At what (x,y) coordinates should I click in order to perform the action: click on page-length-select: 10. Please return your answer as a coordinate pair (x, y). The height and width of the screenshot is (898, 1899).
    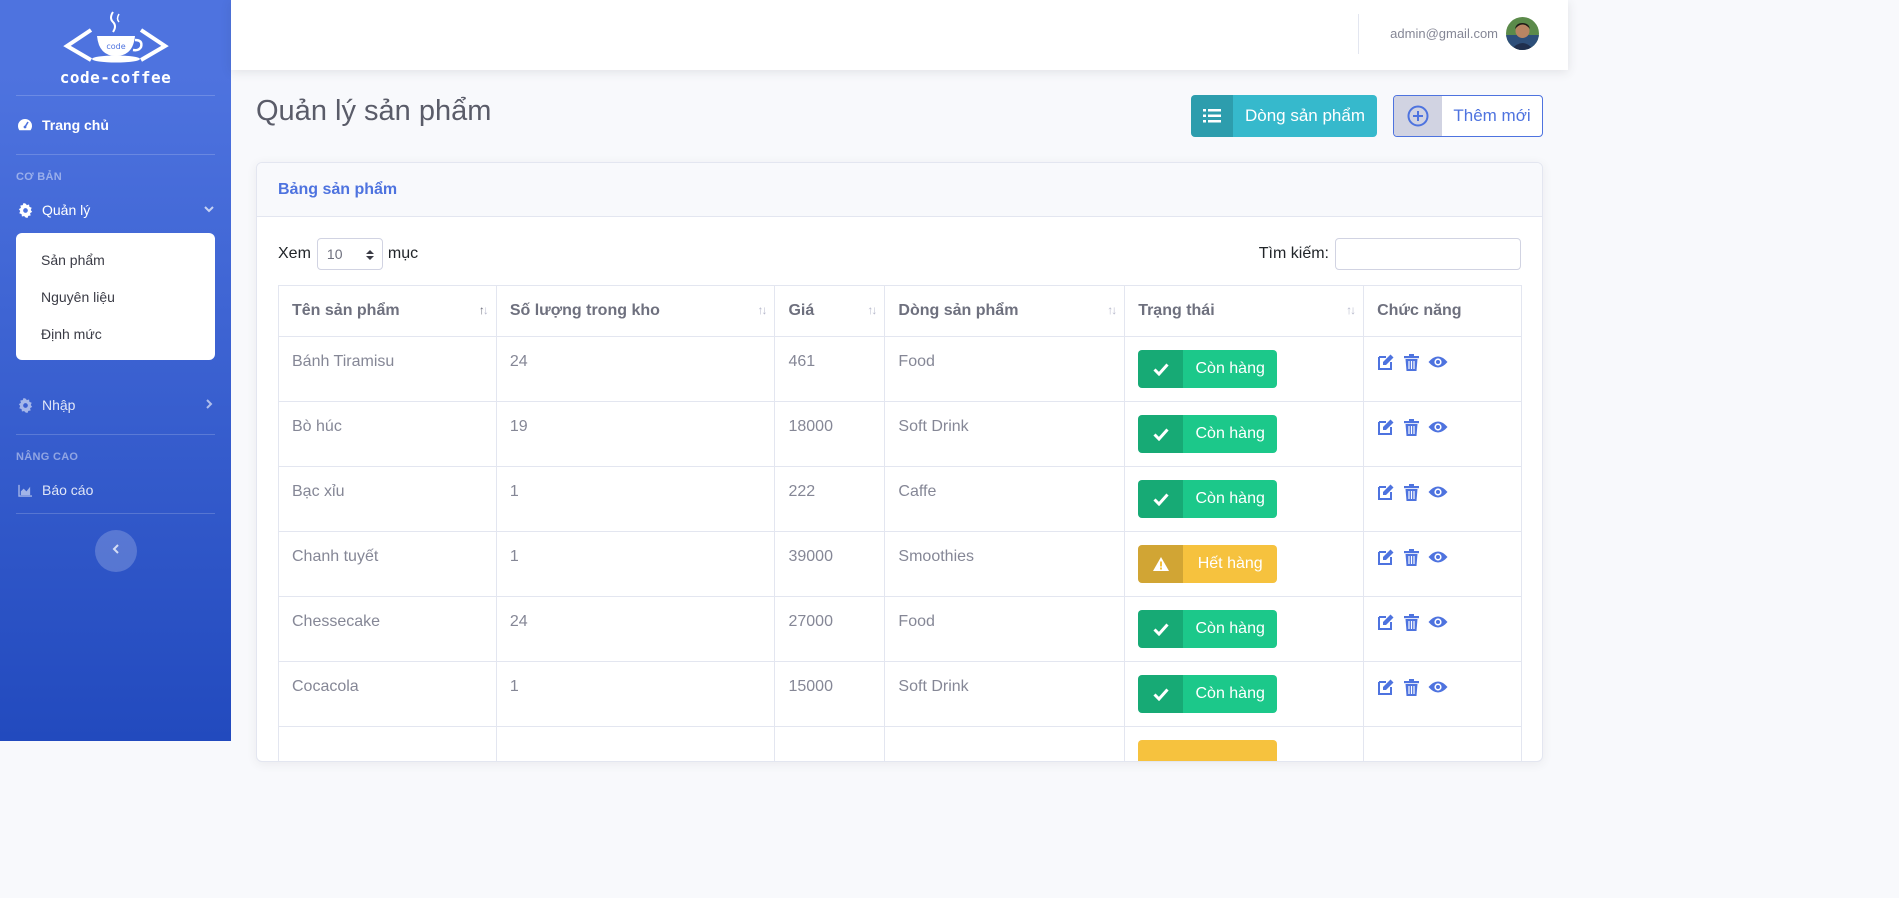
    Looking at the image, I should click on (349, 254).